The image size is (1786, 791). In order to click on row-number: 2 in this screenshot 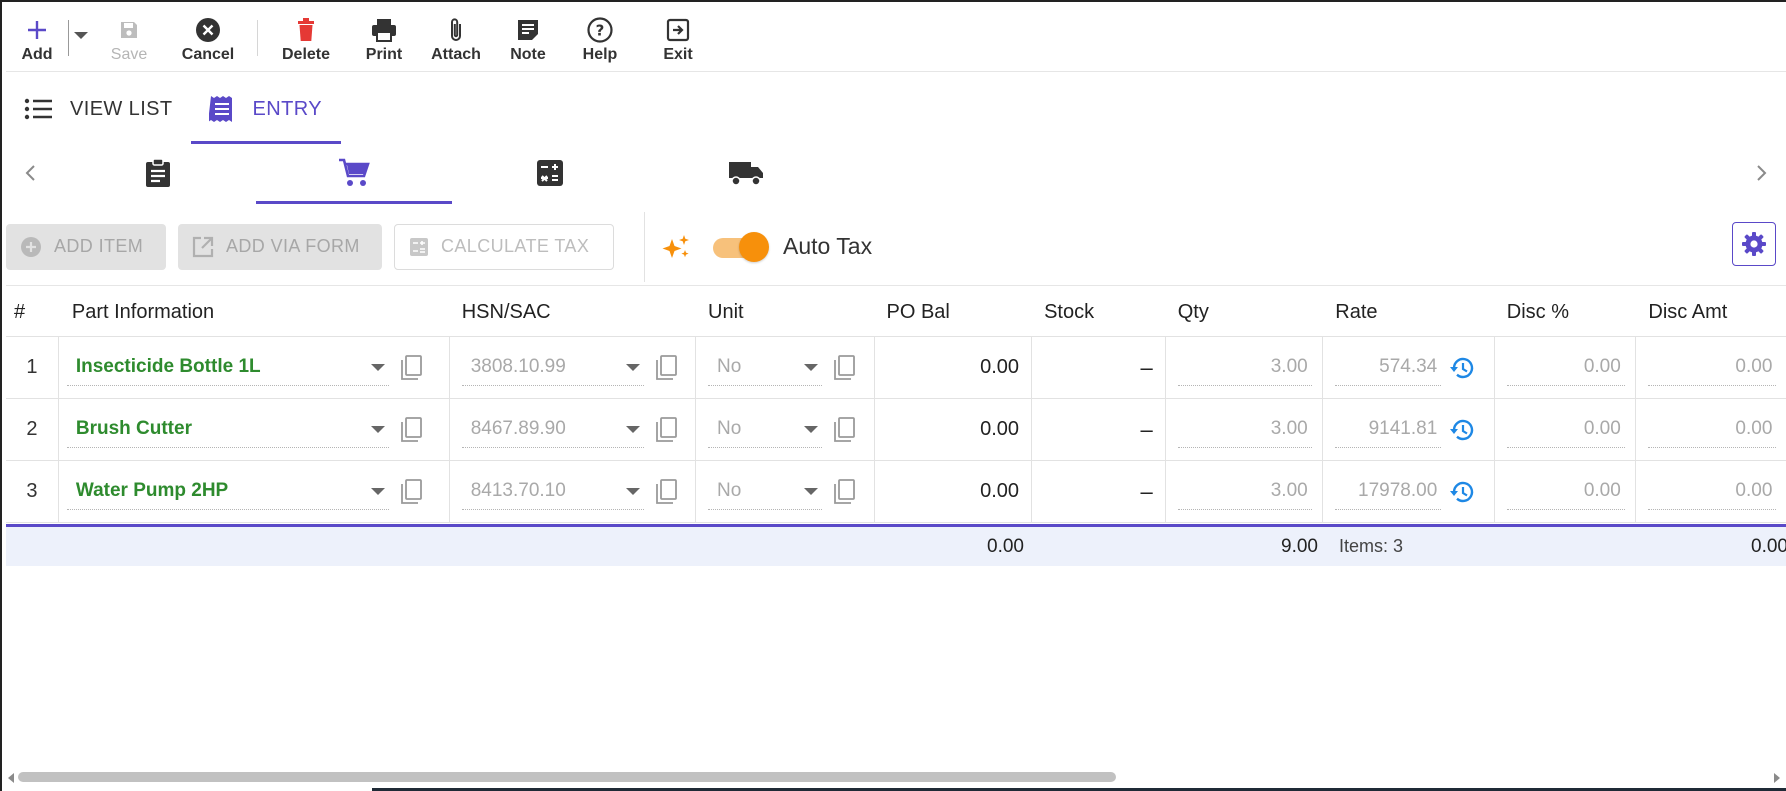, I will do `click(32, 429)`.